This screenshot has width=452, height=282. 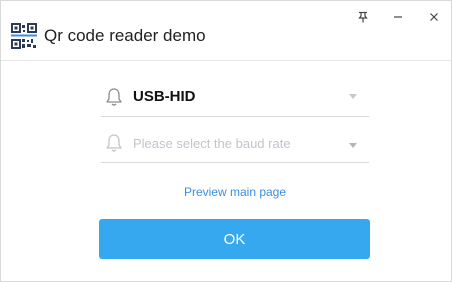 I want to click on close-button, so click(x=434, y=17).